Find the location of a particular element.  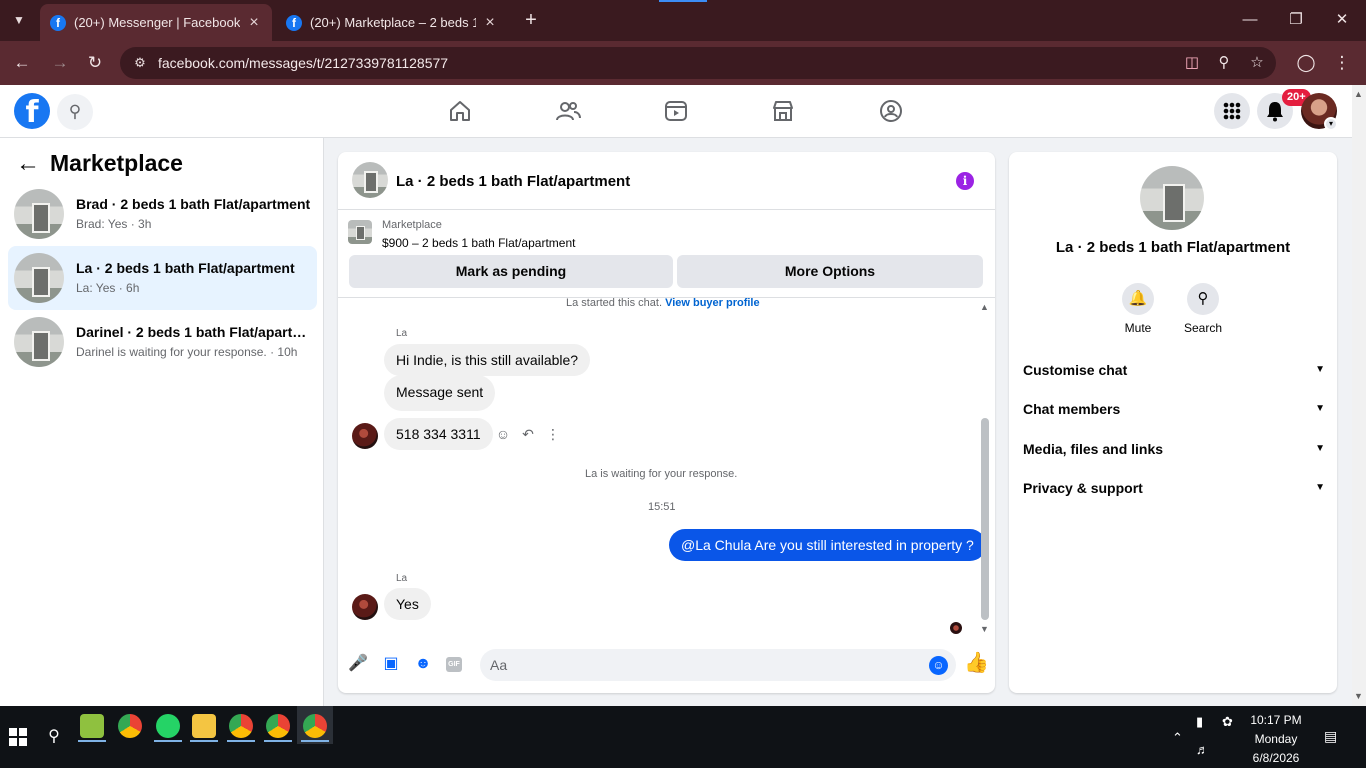

more-options-button: More Options is located at coordinates (830, 271).